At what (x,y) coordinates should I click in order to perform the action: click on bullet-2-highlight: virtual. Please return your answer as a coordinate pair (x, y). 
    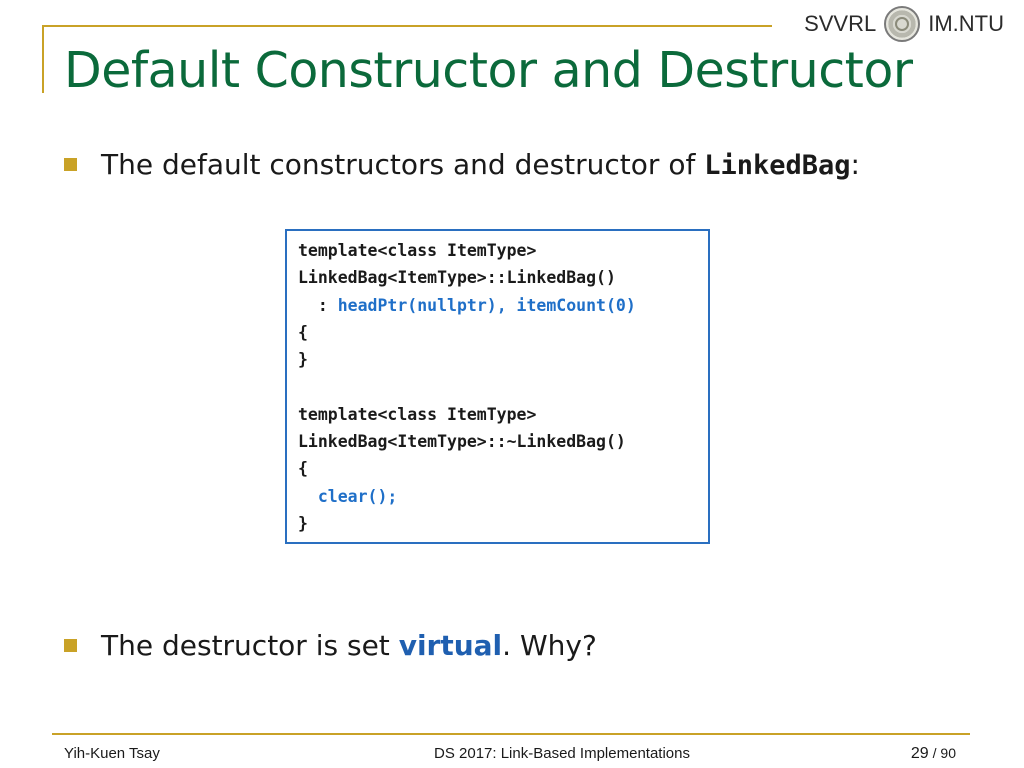
    Looking at the image, I should click on (450, 645).